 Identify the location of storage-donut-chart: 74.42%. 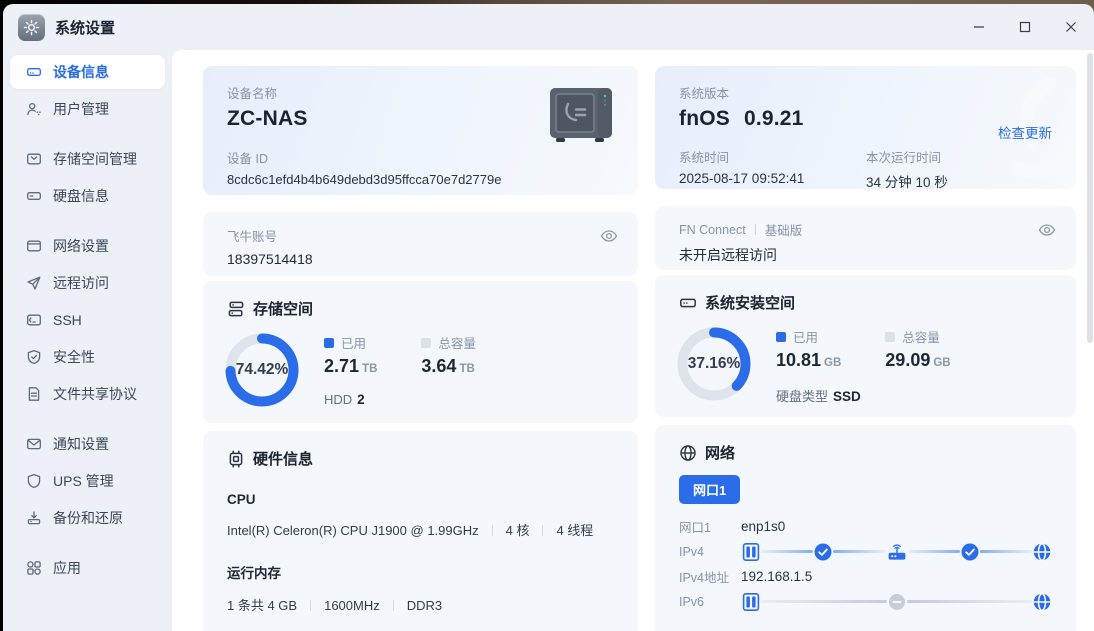
(262, 370).